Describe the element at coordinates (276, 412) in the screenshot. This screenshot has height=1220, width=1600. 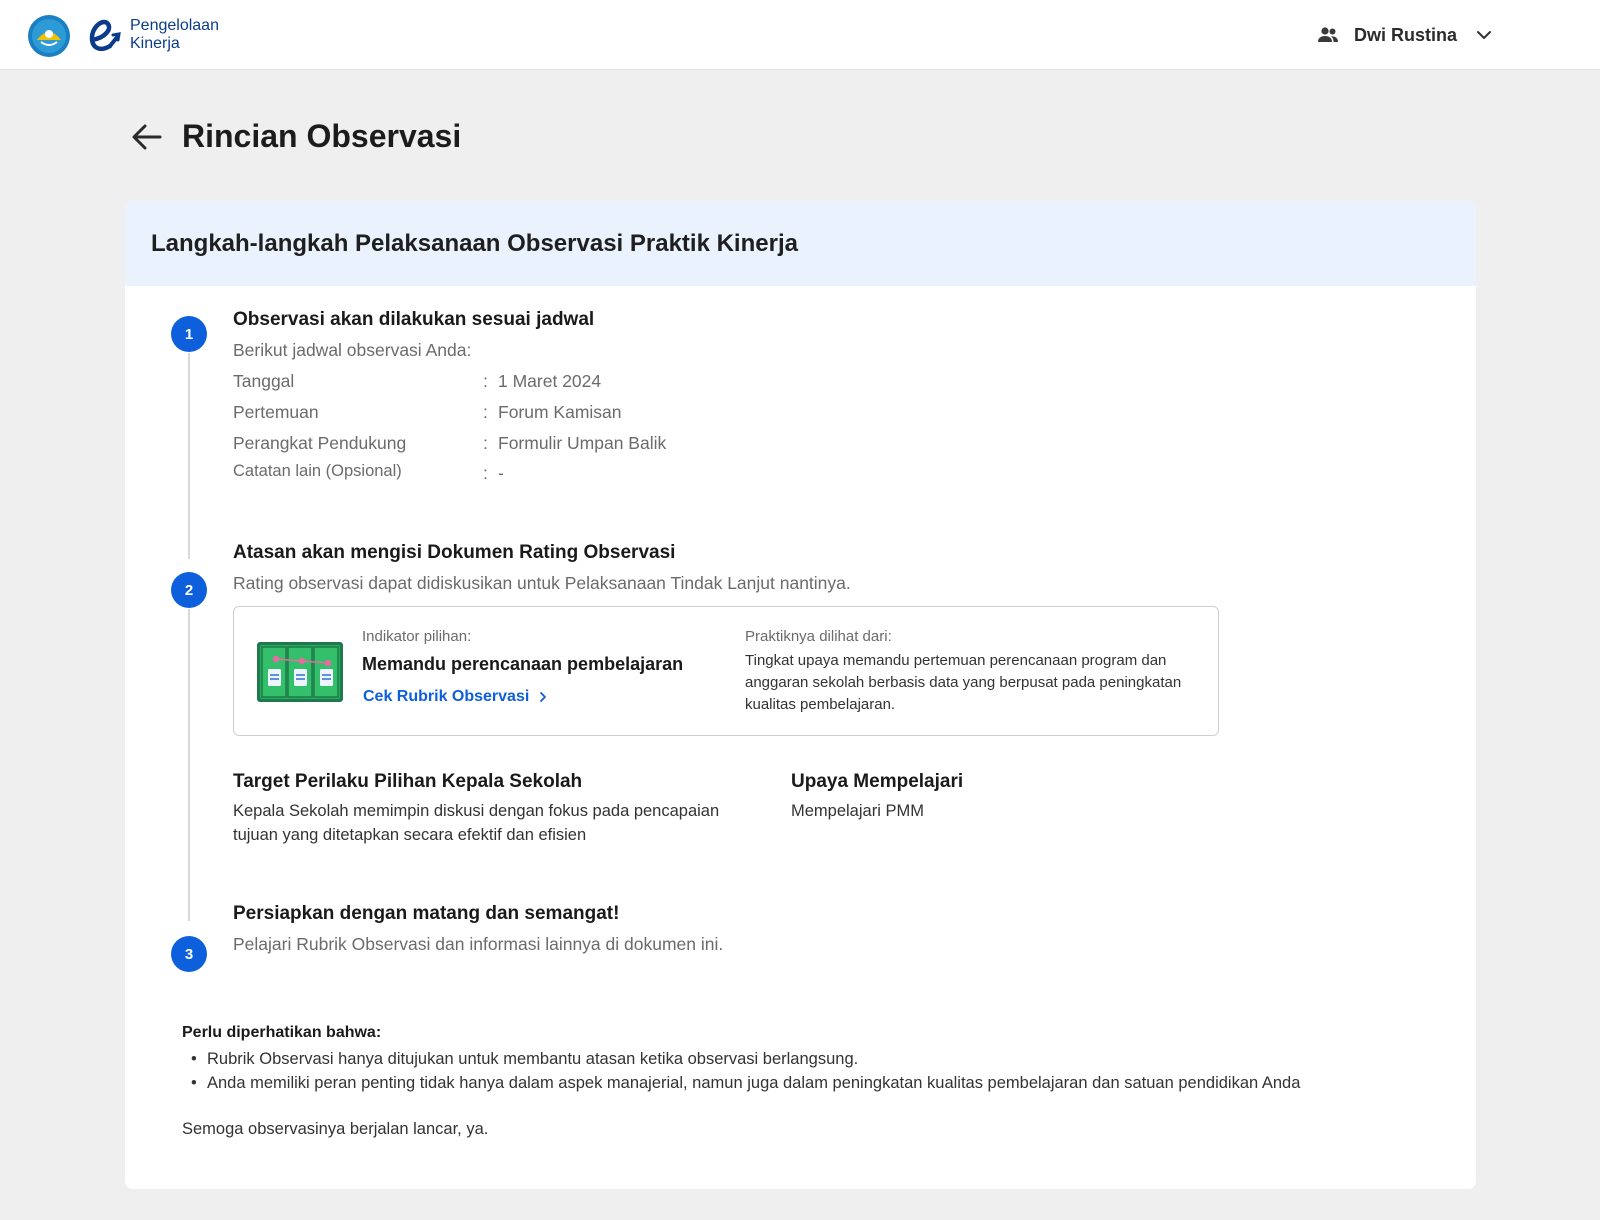
I see `schedule-label-meeting: Pertemuan` at that location.